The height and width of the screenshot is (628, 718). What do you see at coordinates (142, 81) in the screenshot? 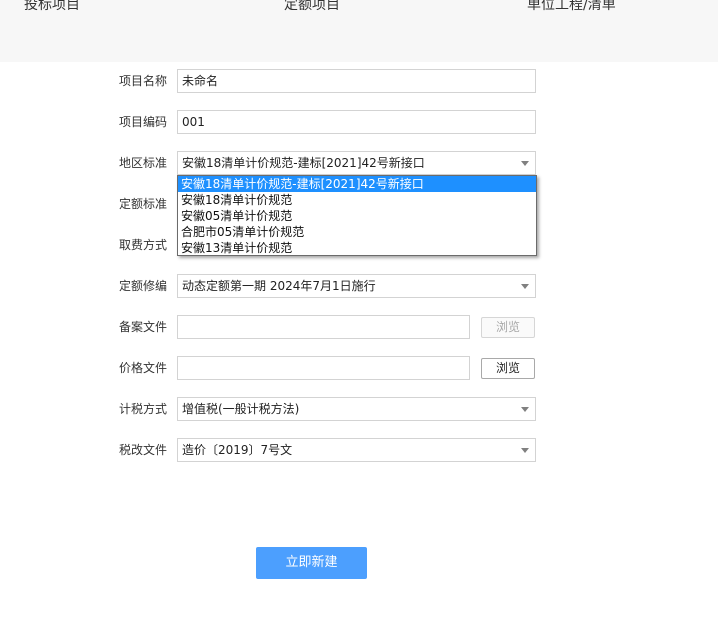
I see `project-name-label: 项目名称` at bounding box center [142, 81].